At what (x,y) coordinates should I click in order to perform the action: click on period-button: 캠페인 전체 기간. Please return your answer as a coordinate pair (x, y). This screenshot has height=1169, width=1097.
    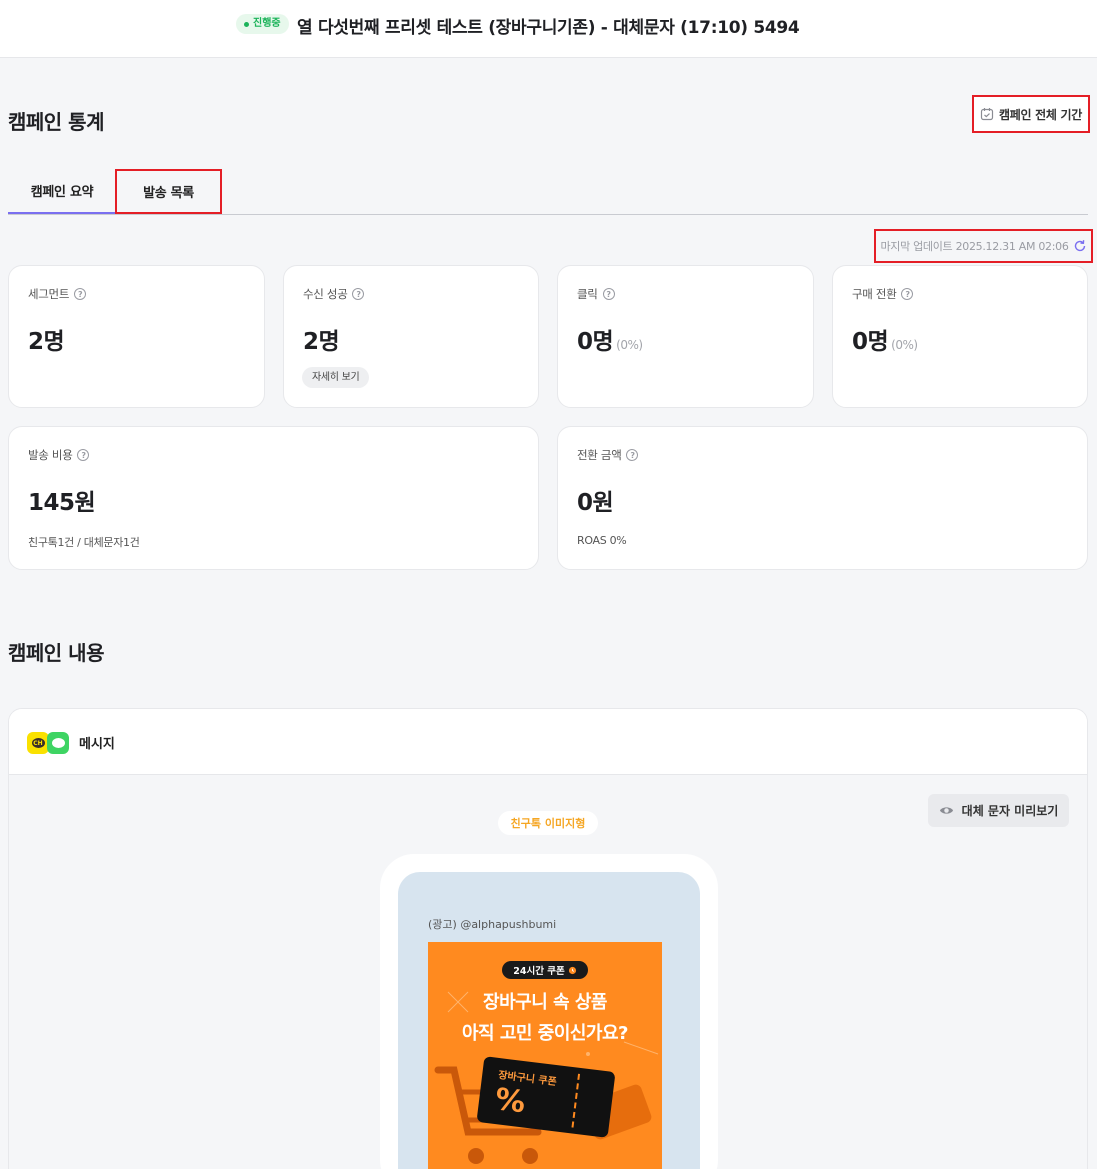
    Looking at the image, I should click on (1031, 114).